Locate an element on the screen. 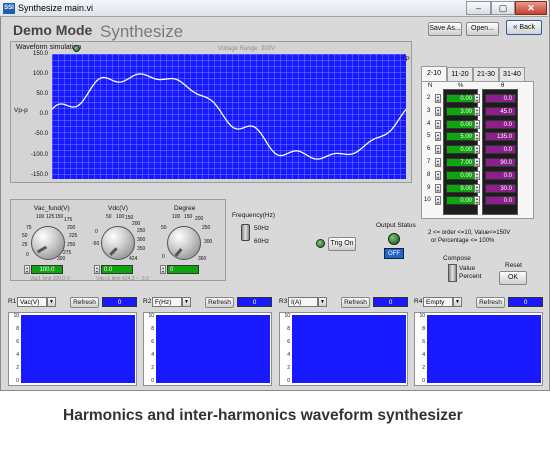 This screenshot has height=449, width=550. tab-11-20: 11-20 is located at coordinates (460, 74).